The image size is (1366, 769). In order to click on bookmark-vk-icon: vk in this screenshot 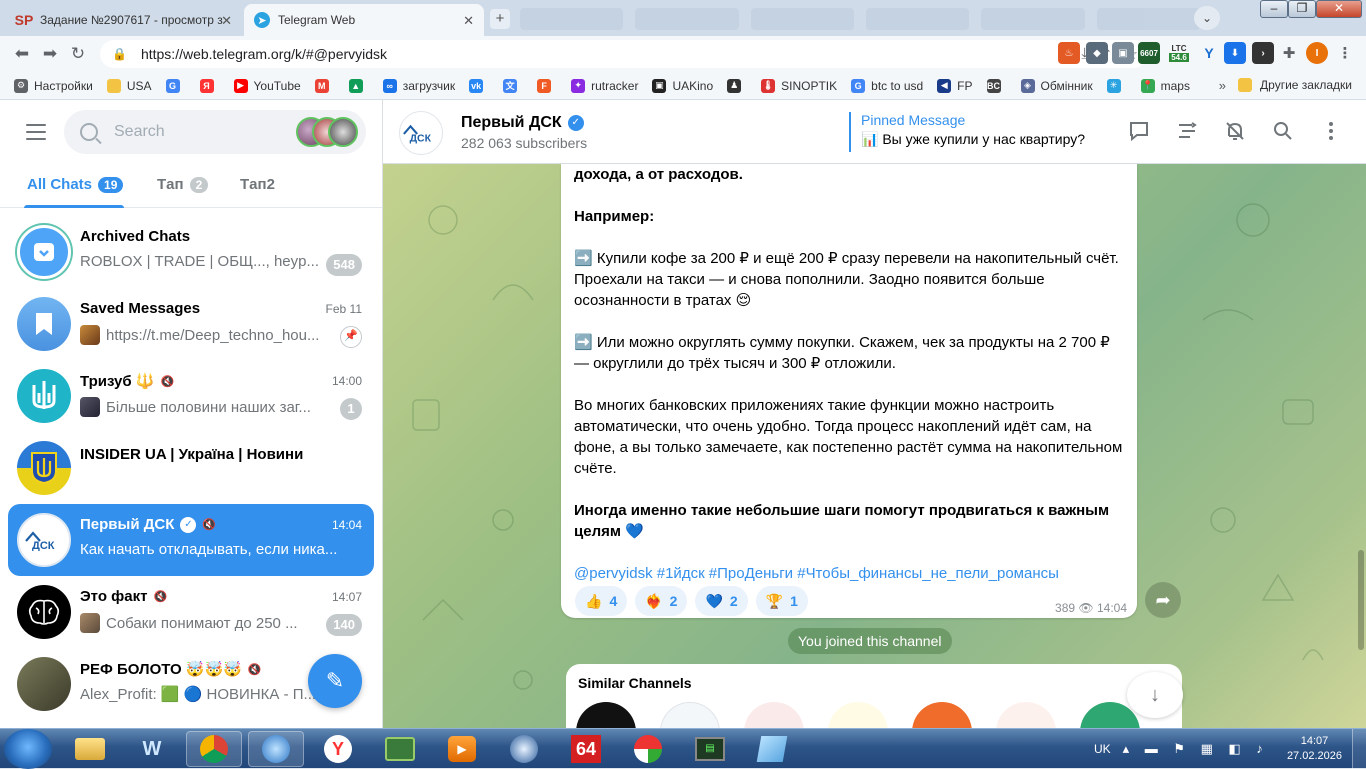, I will do `click(479, 85)`.